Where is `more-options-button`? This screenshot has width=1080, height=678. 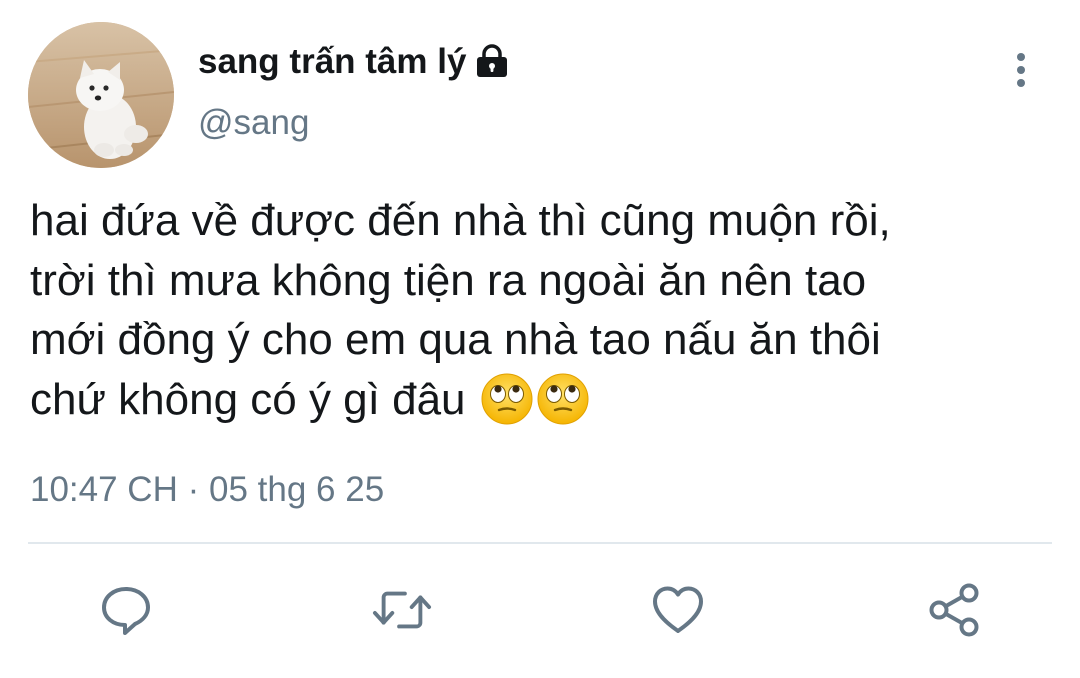
more-options-button is located at coordinates (1021, 70).